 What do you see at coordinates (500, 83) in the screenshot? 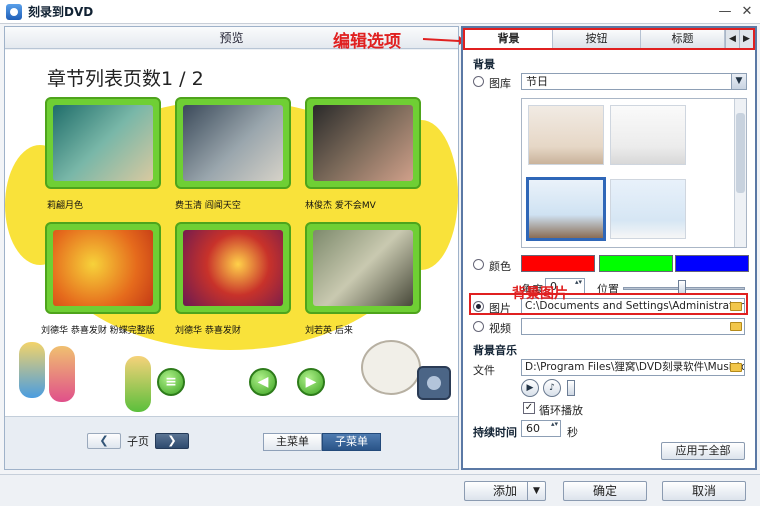
I see `library-label: 图库` at bounding box center [500, 83].